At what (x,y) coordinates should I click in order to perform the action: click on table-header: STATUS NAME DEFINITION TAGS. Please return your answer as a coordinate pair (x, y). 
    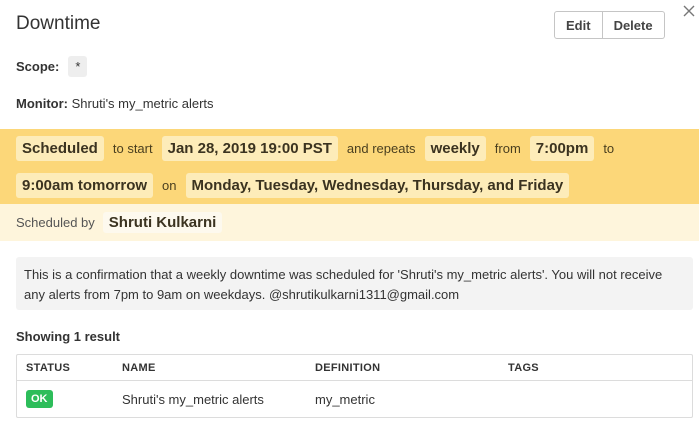
    Looking at the image, I should click on (354, 368).